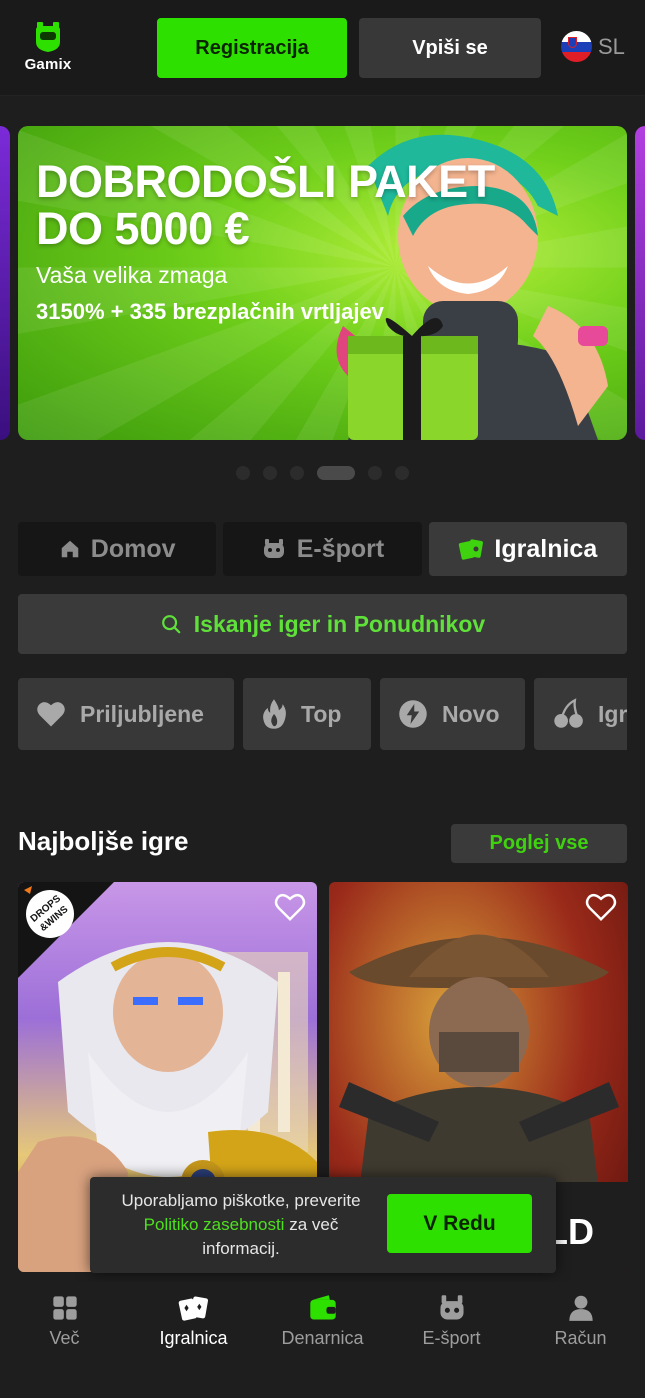 The width and height of the screenshot is (645, 1398). I want to click on heart-icon, so click(51, 714).